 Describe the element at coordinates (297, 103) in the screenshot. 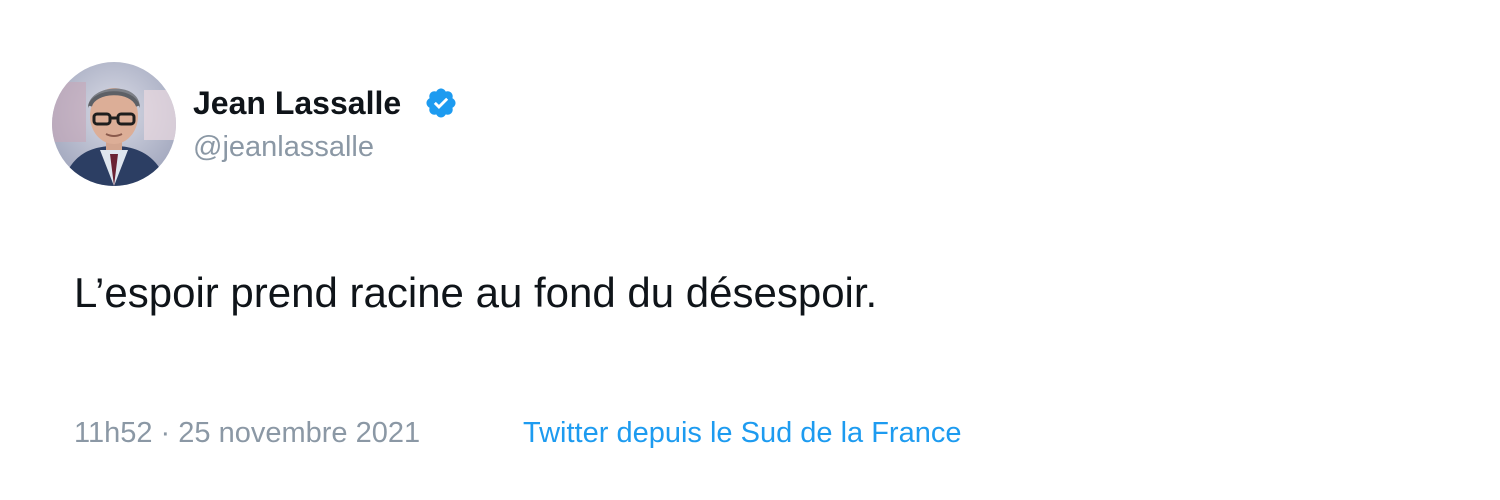

I see `author-name: Jean Lassalle` at that location.